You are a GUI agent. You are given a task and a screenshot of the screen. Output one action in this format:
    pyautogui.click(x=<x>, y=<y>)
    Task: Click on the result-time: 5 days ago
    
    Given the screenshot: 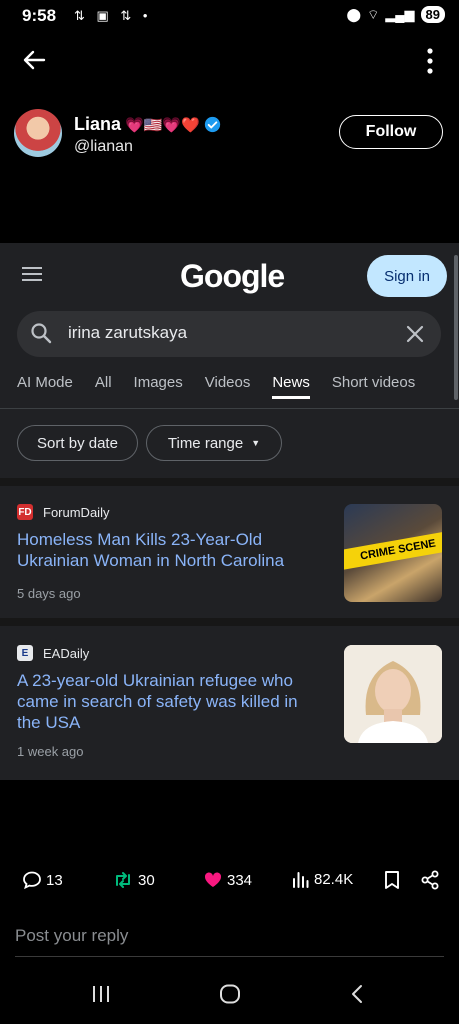 What is the action you would take?
    pyautogui.click(x=49, y=593)
    